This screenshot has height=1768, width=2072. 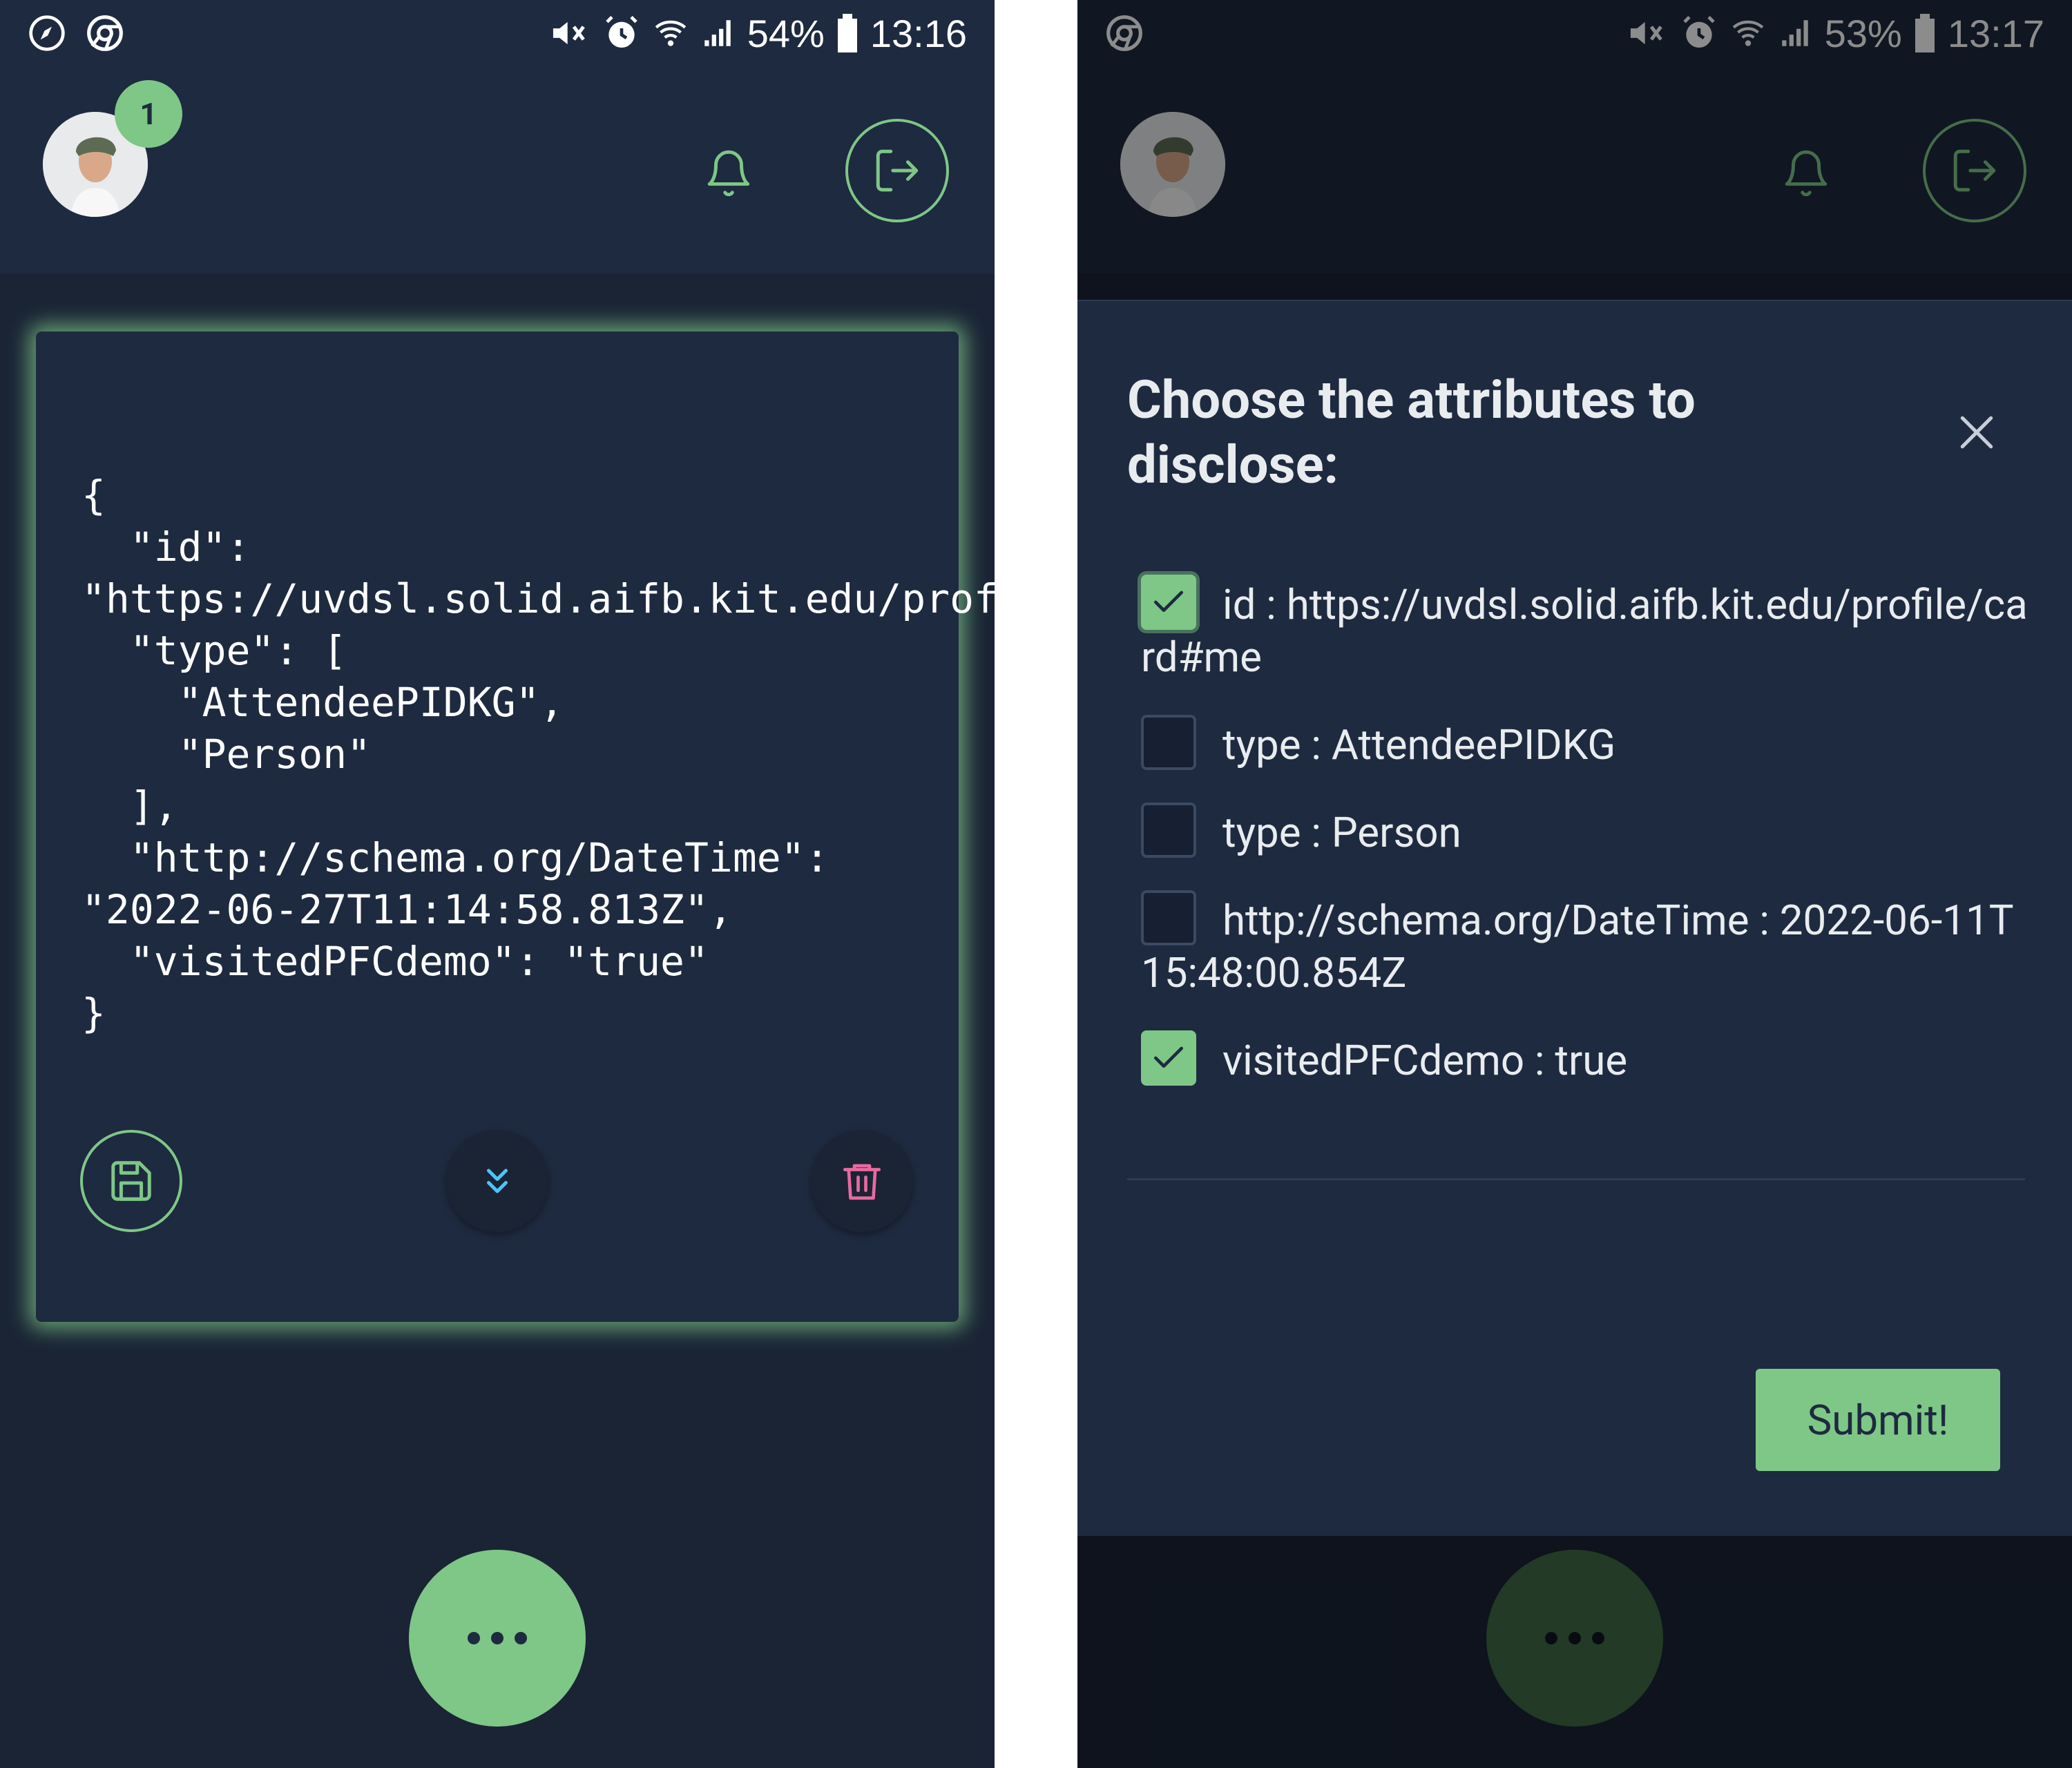 I want to click on app-header: 1, so click(x=497, y=169).